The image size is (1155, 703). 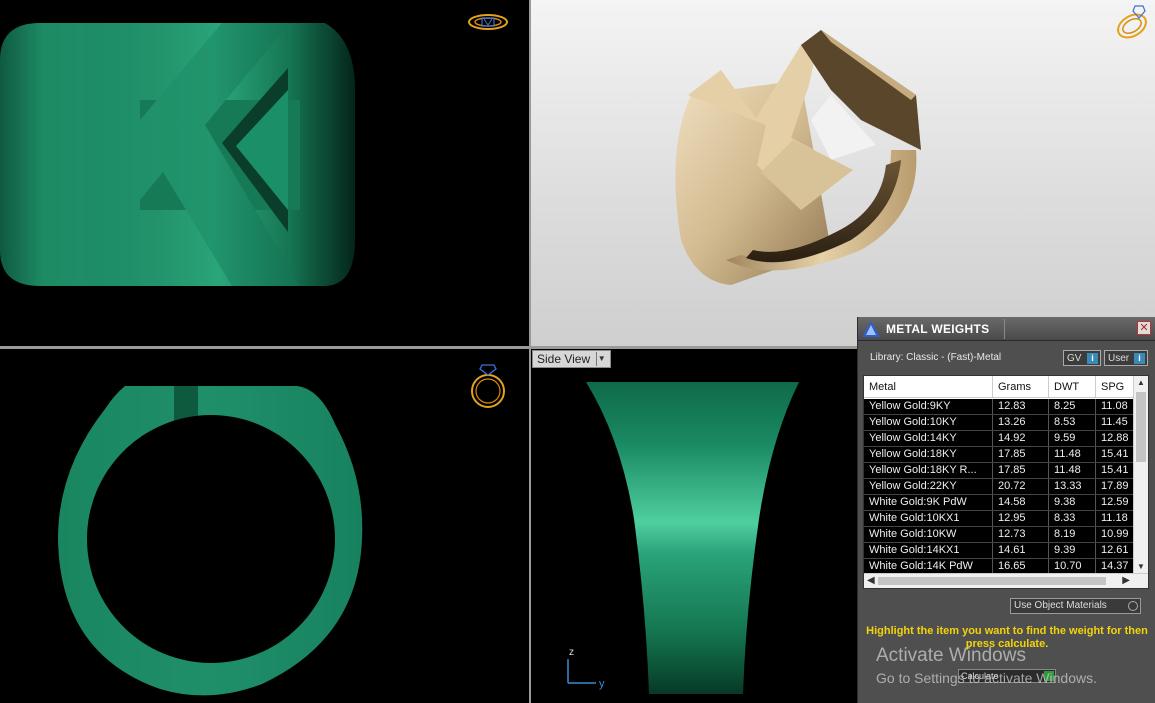 I want to click on cell-metal: White Gold:14K PdW, so click(x=928, y=566).